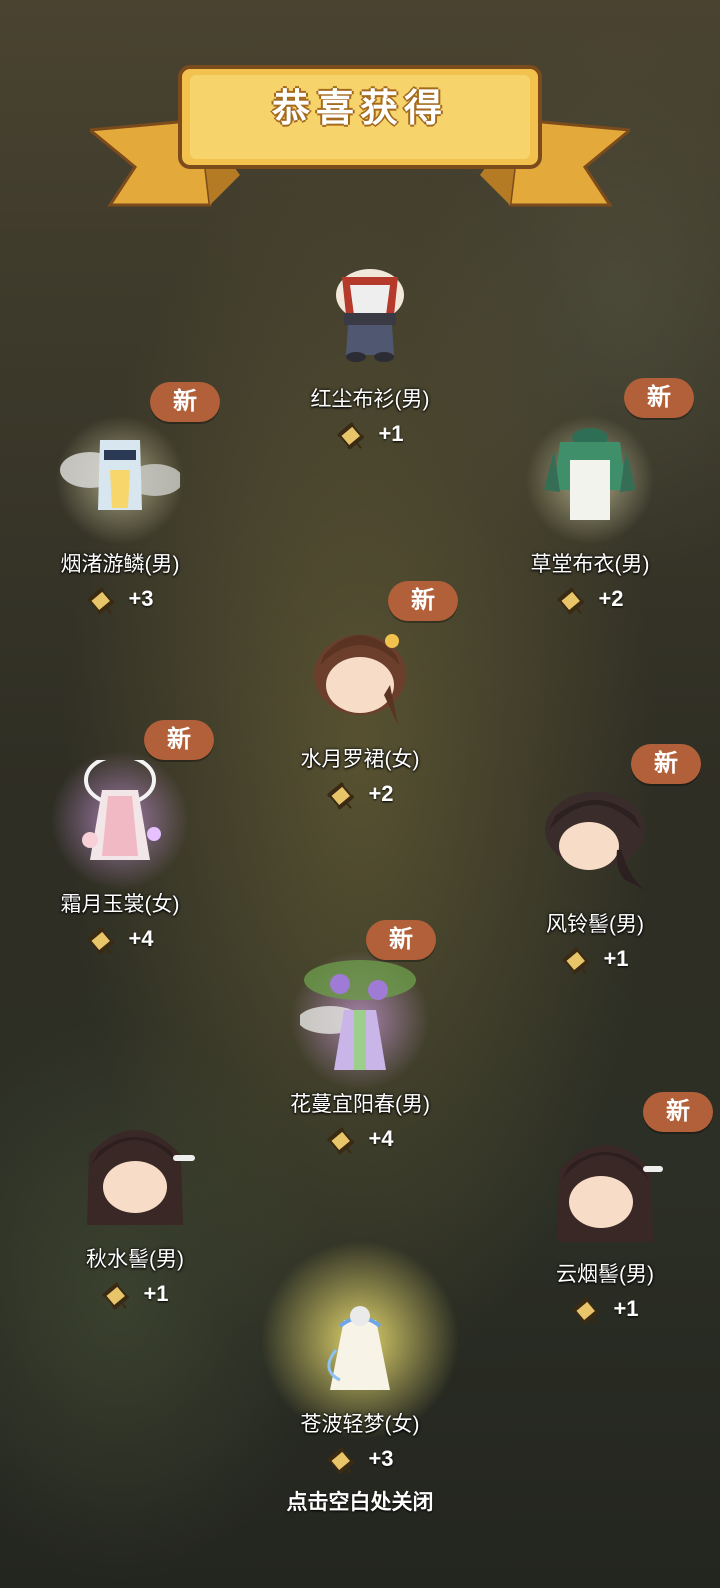 The height and width of the screenshot is (1588, 720). Describe the element at coordinates (590, 564) in the screenshot. I see `item-name: 草堂布衣(男)` at that location.